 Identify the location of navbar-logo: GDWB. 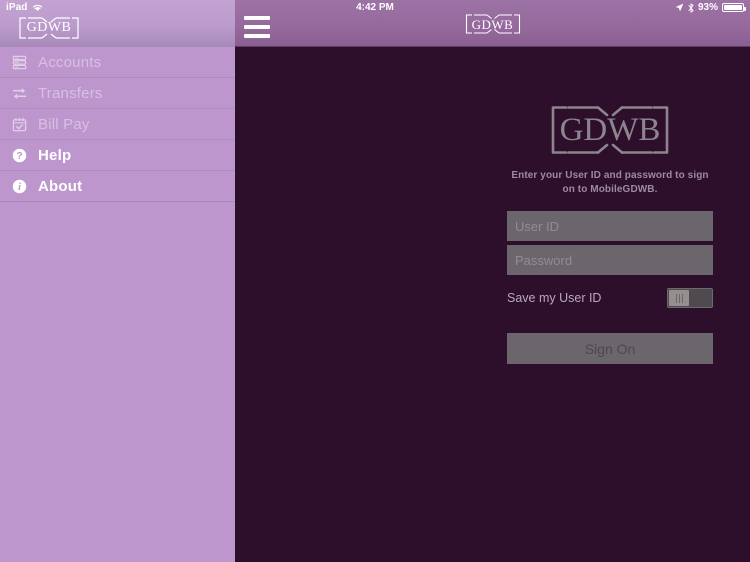
(493, 24).